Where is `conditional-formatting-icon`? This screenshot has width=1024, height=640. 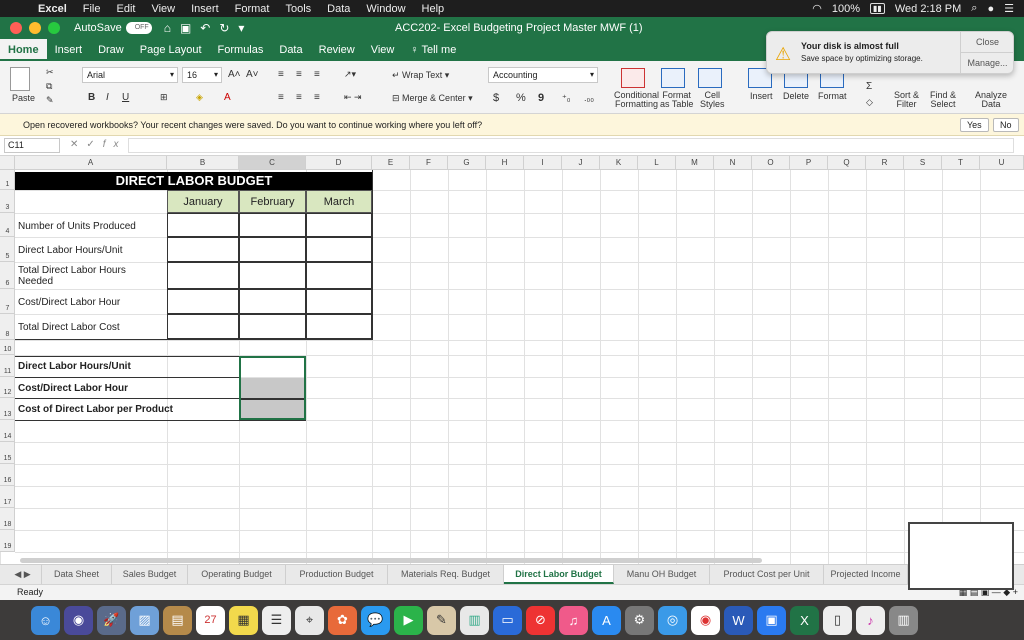 conditional-formatting-icon is located at coordinates (633, 78).